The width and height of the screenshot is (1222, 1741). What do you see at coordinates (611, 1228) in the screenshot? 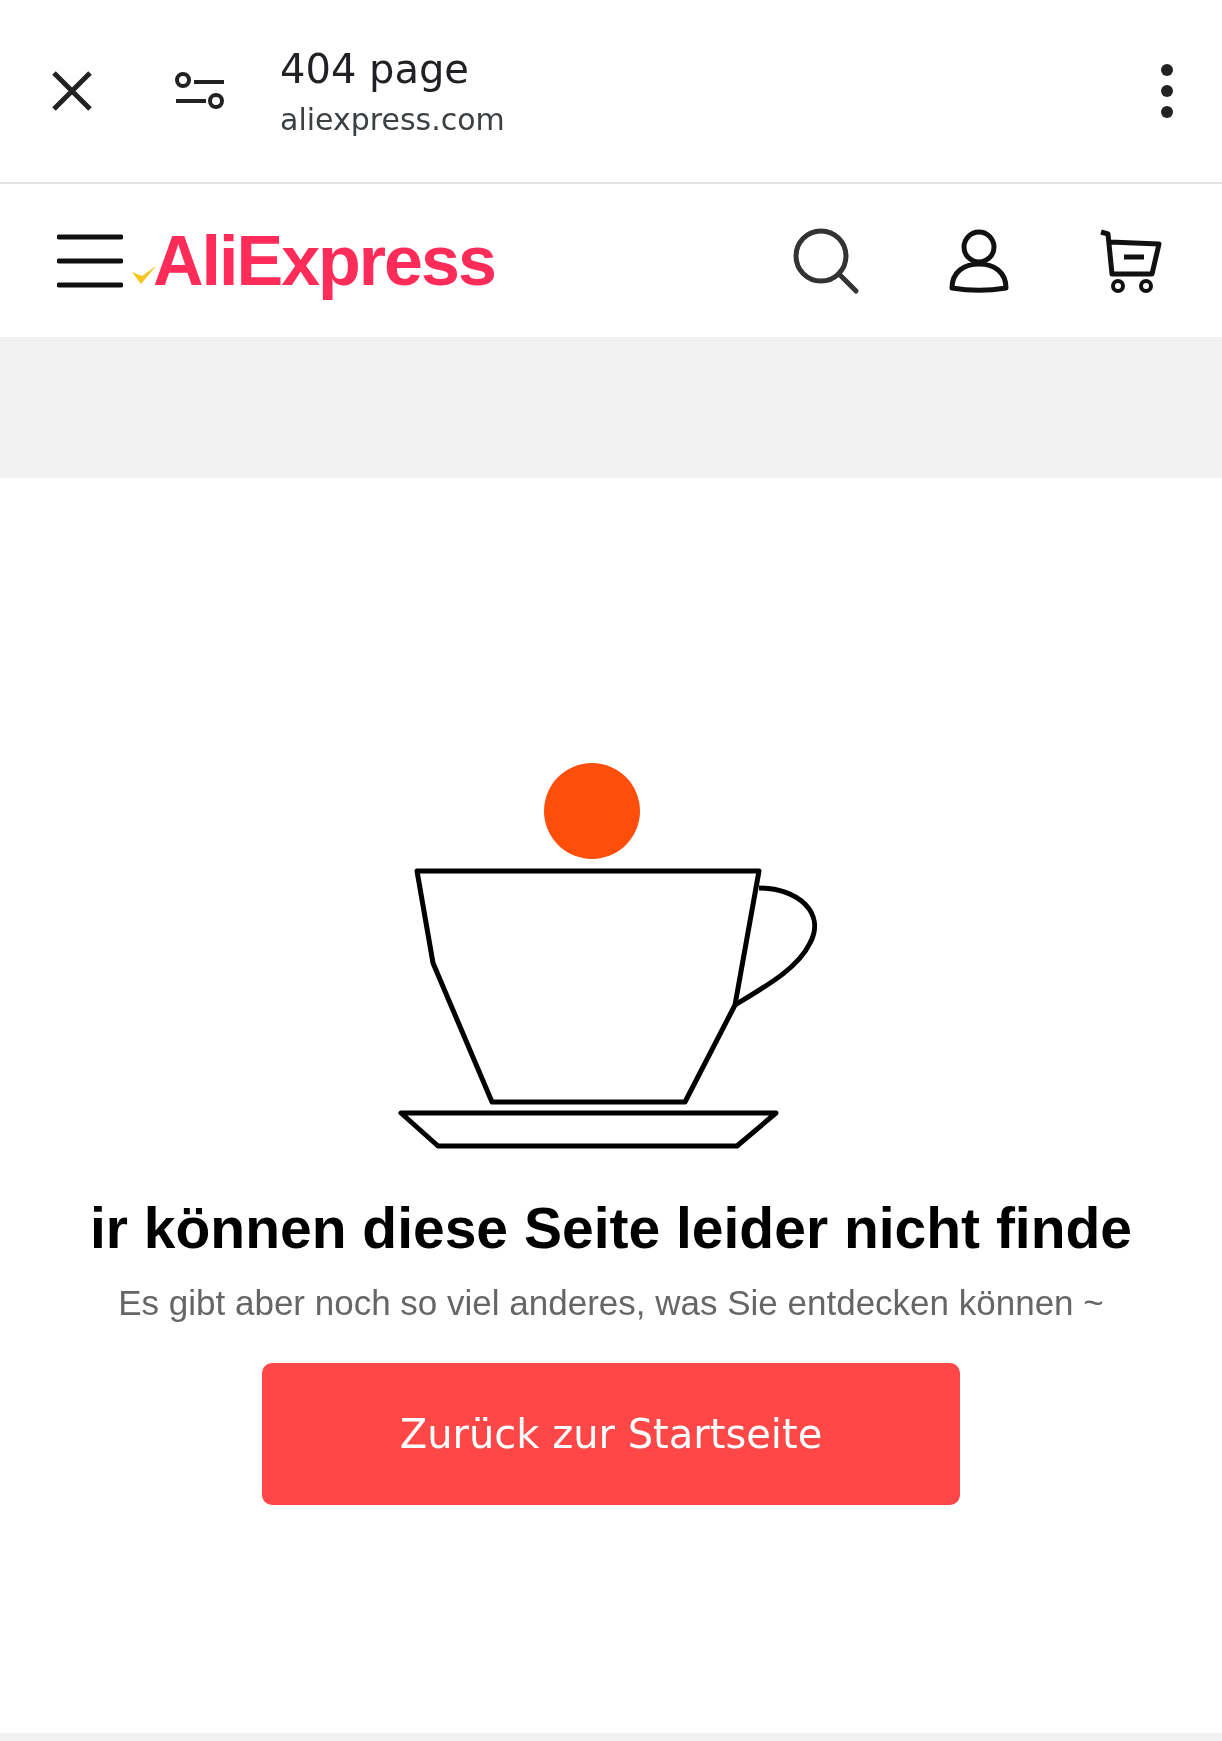
I see `error-heading: ir können diese Seite leider nicht finde` at bounding box center [611, 1228].